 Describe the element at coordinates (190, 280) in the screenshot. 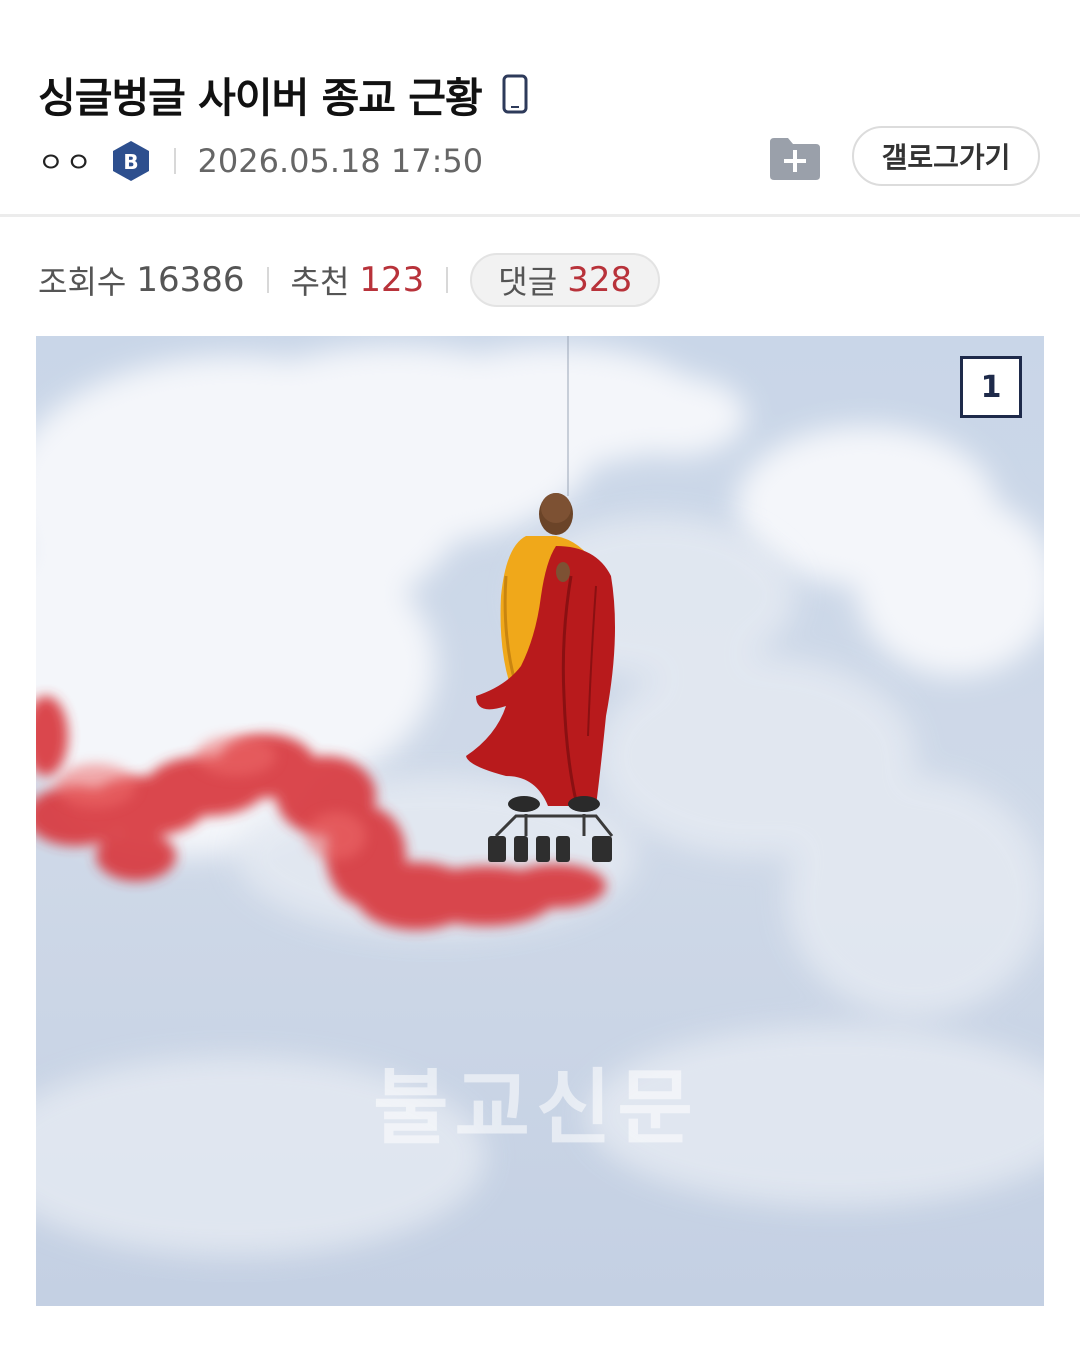

I see `views-count: 16386` at that location.